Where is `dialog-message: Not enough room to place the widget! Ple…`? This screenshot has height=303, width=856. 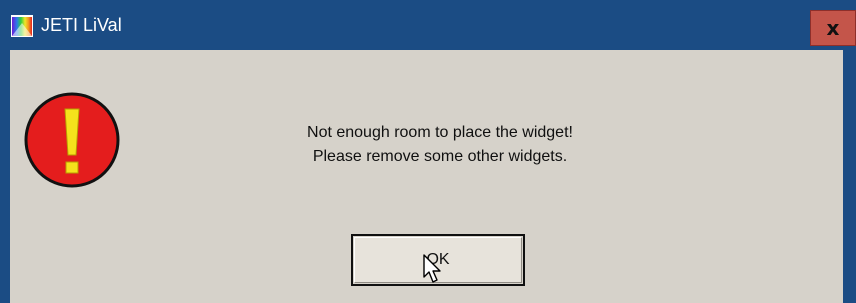 dialog-message: Not enough room to place the widget! Ple… is located at coordinates (440, 145).